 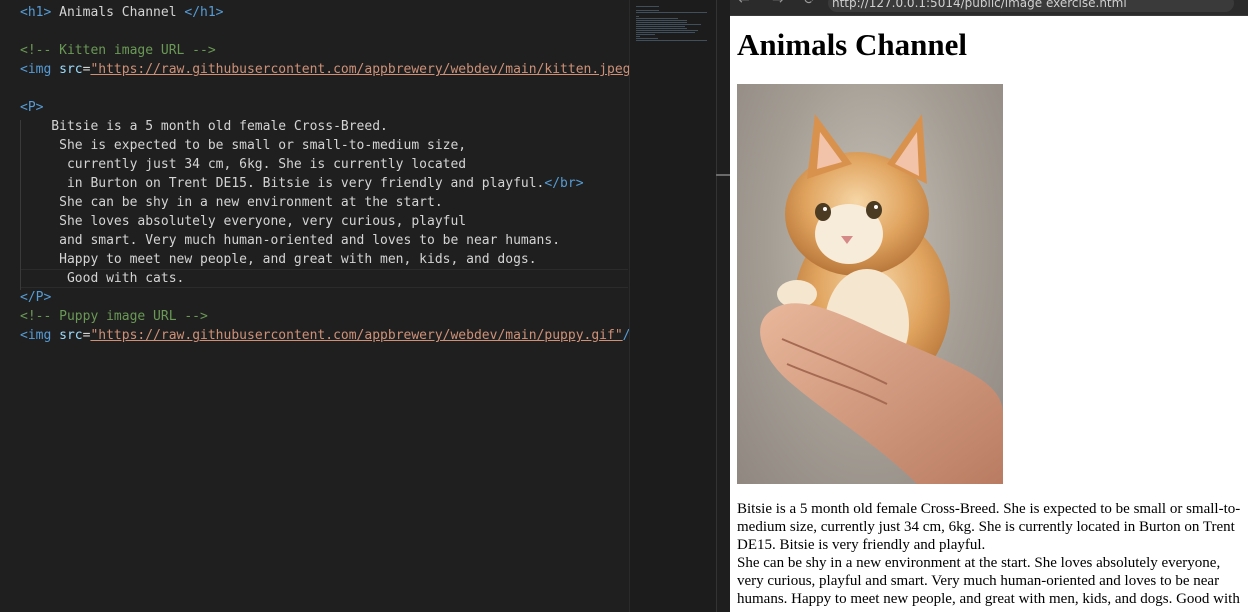 What do you see at coordinates (744, 4) in the screenshot?
I see `back-arrow-icon: ←` at bounding box center [744, 4].